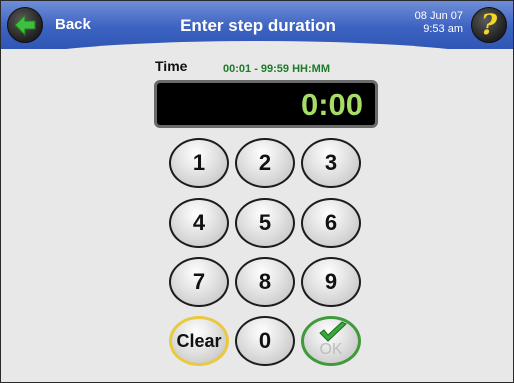 This screenshot has width=514, height=383. Describe the element at coordinates (171, 66) in the screenshot. I see `time-label: Time` at that location.